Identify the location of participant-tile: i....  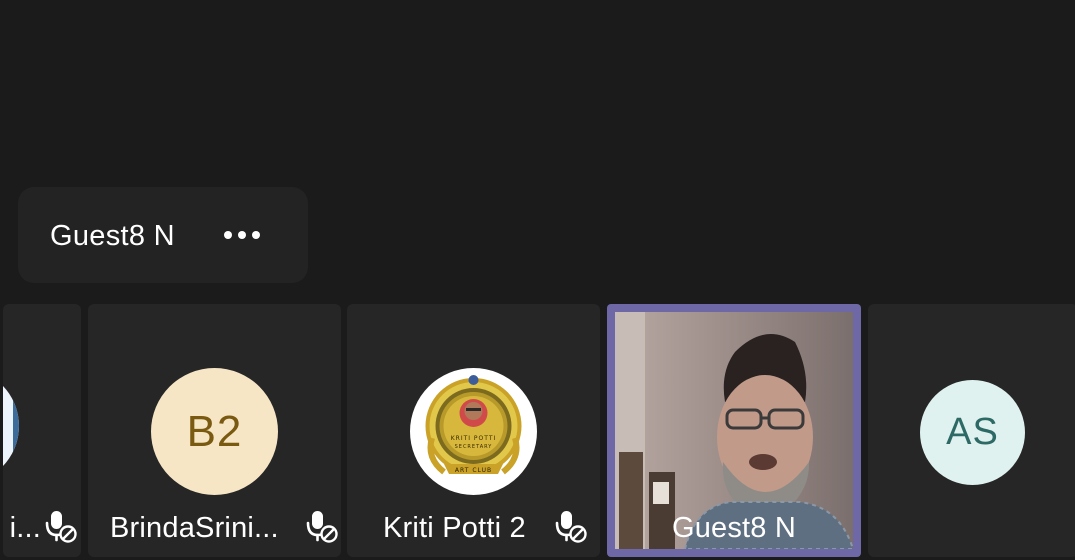
(42, 430).